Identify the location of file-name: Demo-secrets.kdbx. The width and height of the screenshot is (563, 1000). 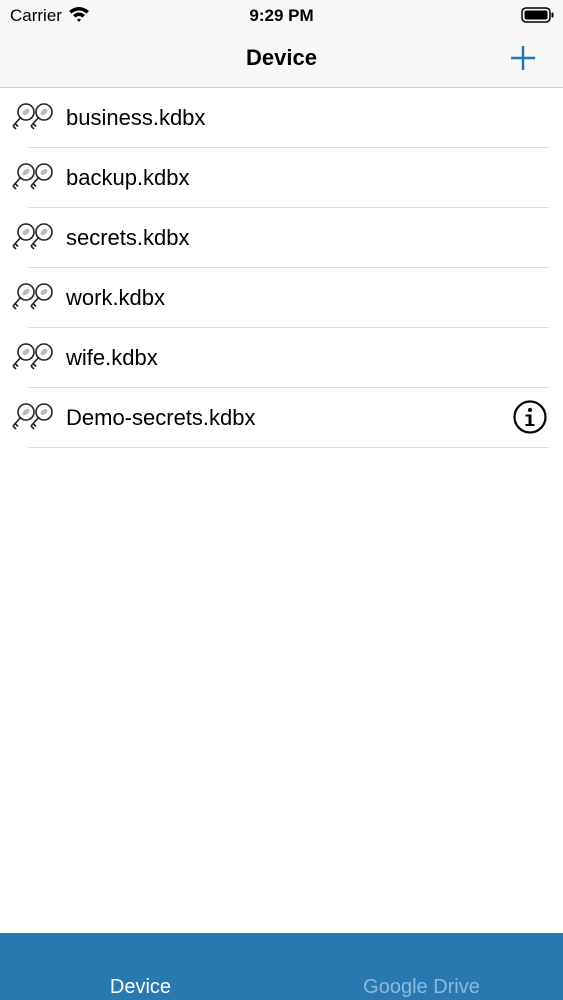
(161, 417).